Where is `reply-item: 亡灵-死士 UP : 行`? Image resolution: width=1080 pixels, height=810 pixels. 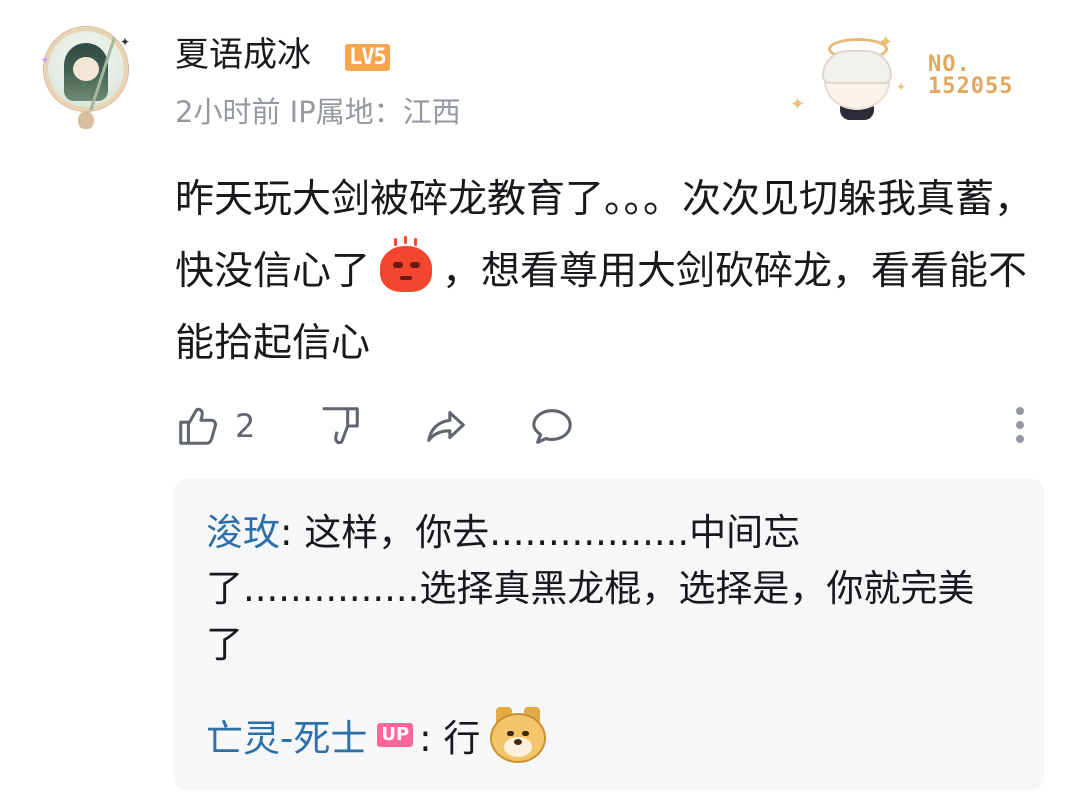
reply-item: 亡灵-死士 UP : 行 is located at coordinates (376, 735).